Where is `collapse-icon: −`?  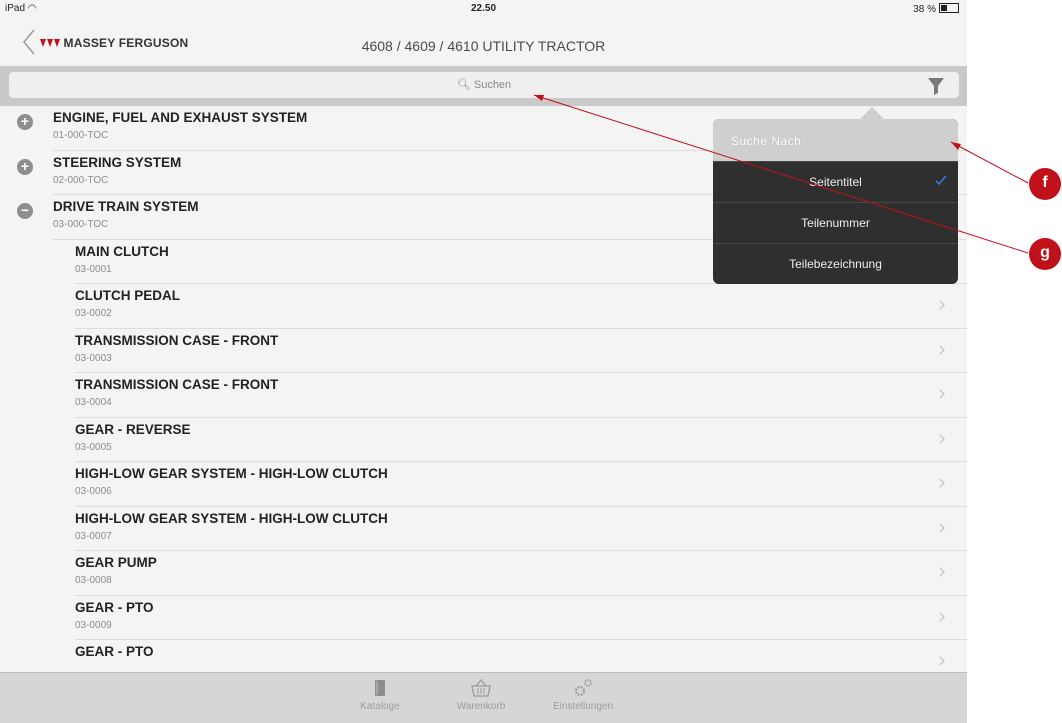
collapse-icon: − is located at coordinates (25, 211).